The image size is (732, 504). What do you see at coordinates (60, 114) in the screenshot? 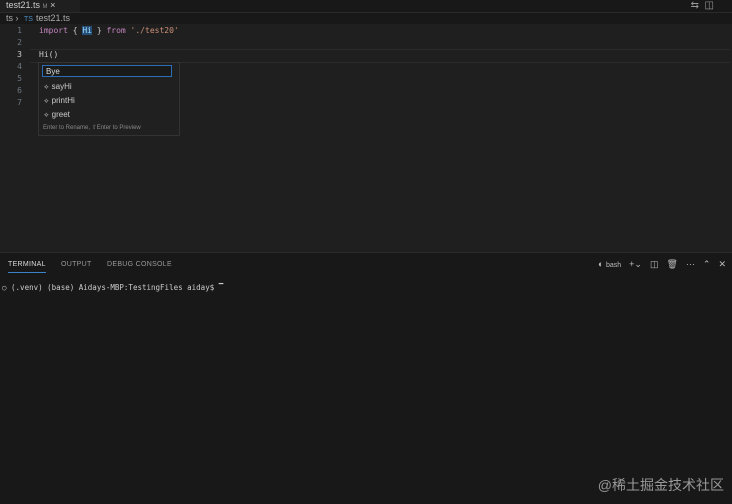
I see `suggestion-label: greet` at bounding box center [60, 114].